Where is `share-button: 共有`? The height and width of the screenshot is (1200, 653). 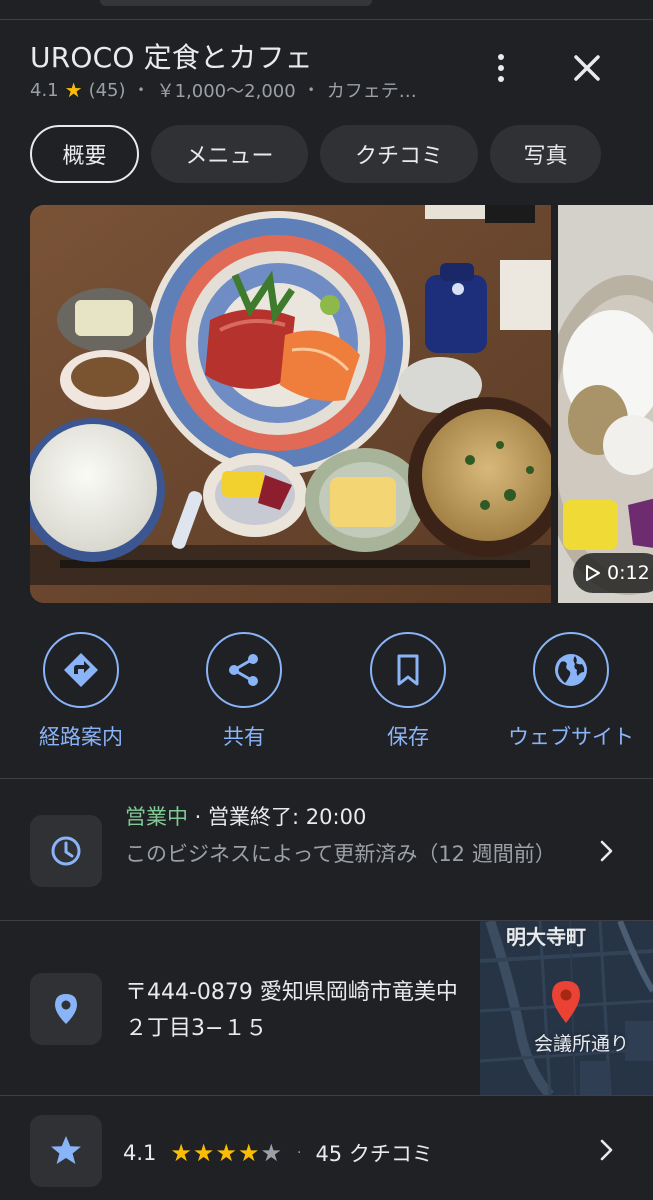
share-button: 共有 is located at coordinates (244, 691).